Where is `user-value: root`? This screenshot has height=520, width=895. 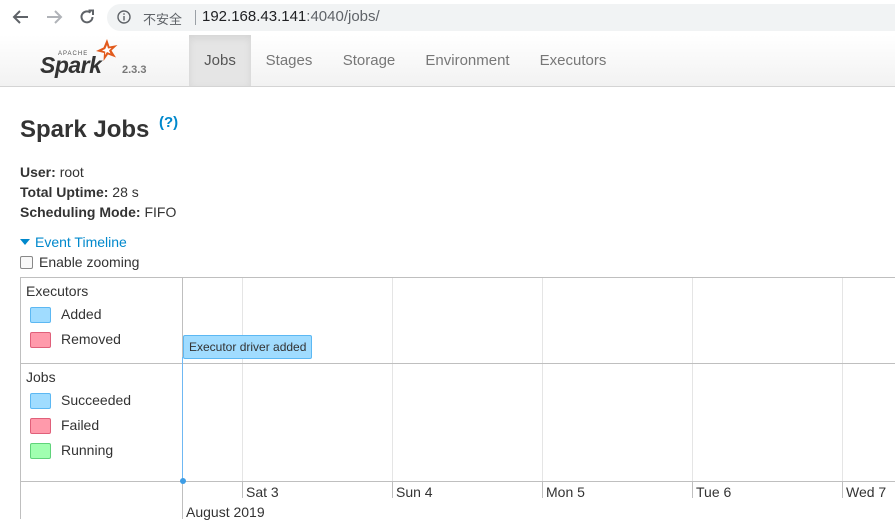
user-value: root is located at coordinates (71, 172).